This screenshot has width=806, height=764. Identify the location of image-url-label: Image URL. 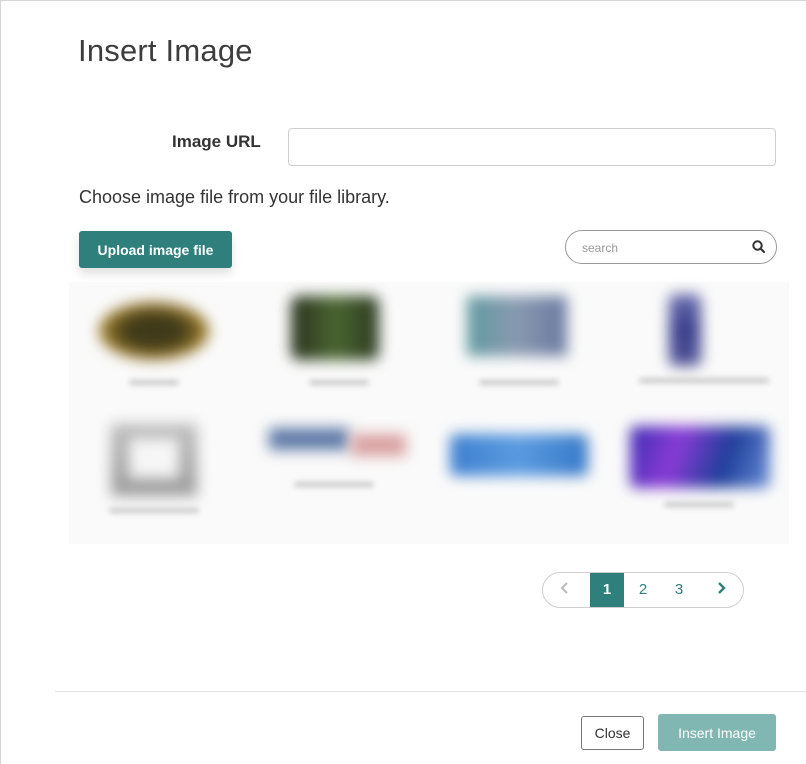
(216, 141).